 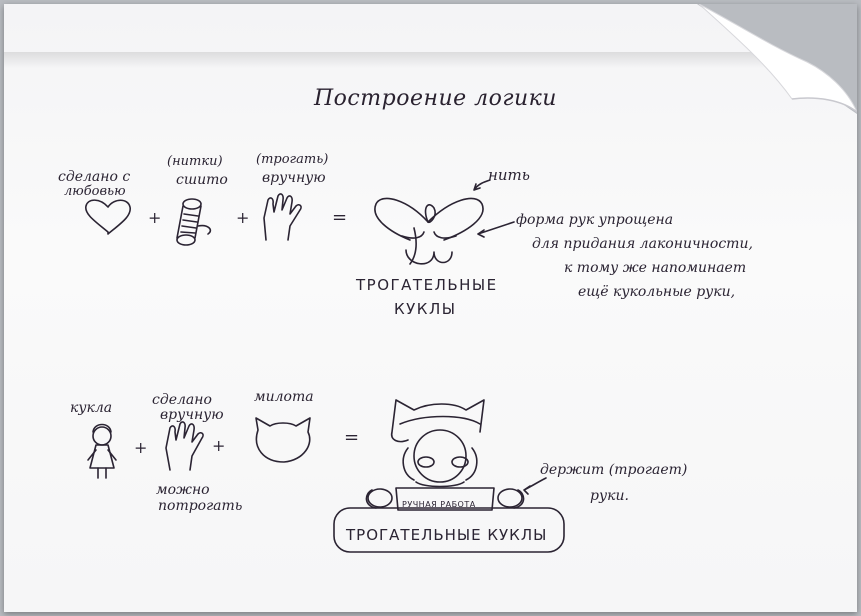 I want to click on heart-icon, so click(x=108, y=217).